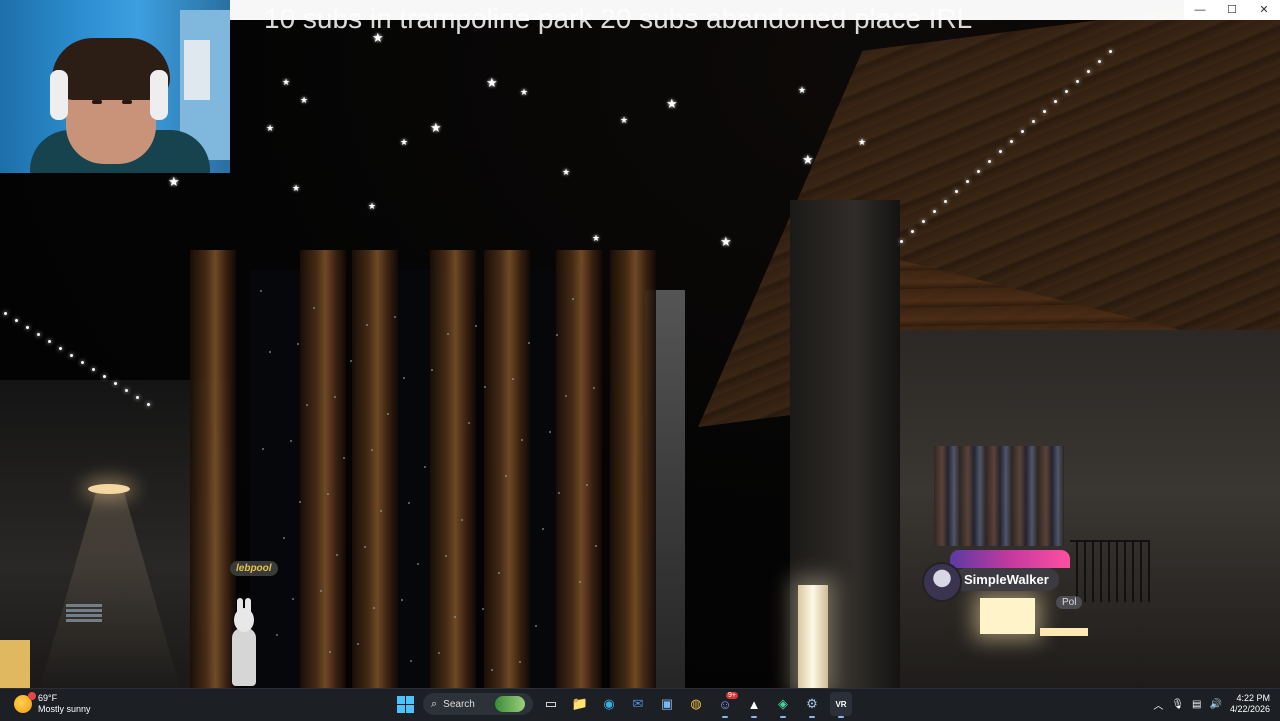 The height and width of the screenshot is (721, 1280). I want to click on system-tray: ︿ 🎙 ▤ 🔊 4:22 PM 4/22/2026, so click(1211, 704).